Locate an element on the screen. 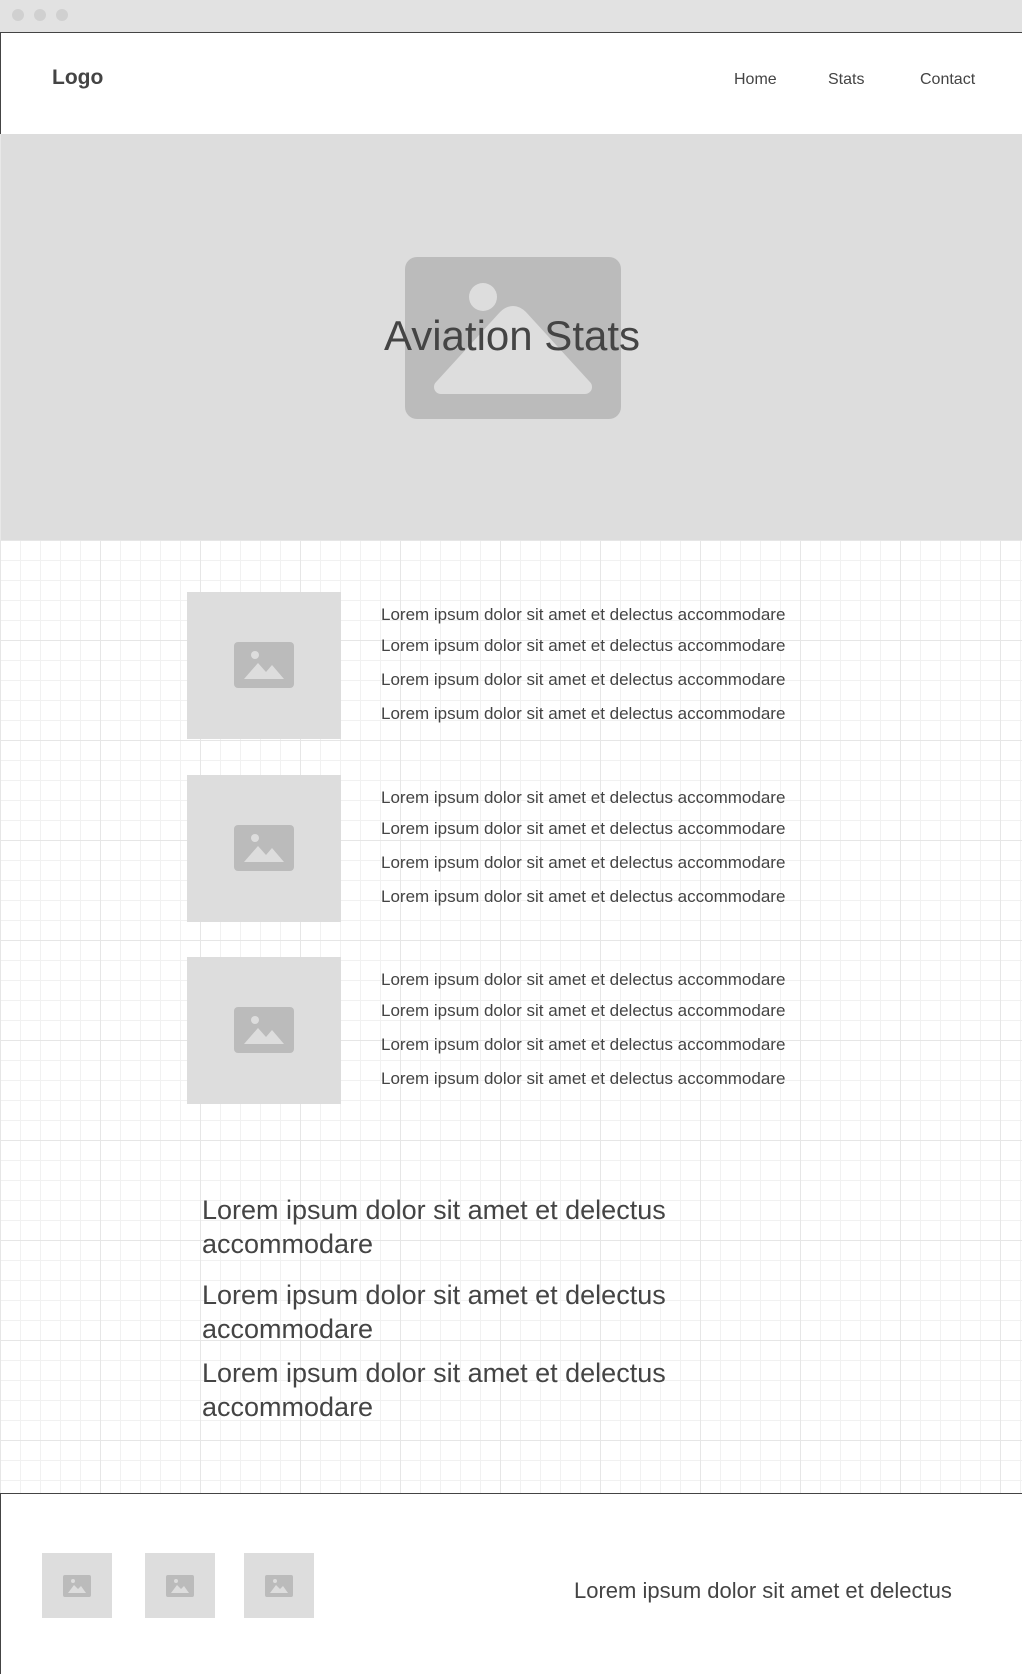 This screenshot has width=1022, height=1674. site-footer: Lorem ipsum dolor sit amet et delectus is located at coordinates (511, 1583).